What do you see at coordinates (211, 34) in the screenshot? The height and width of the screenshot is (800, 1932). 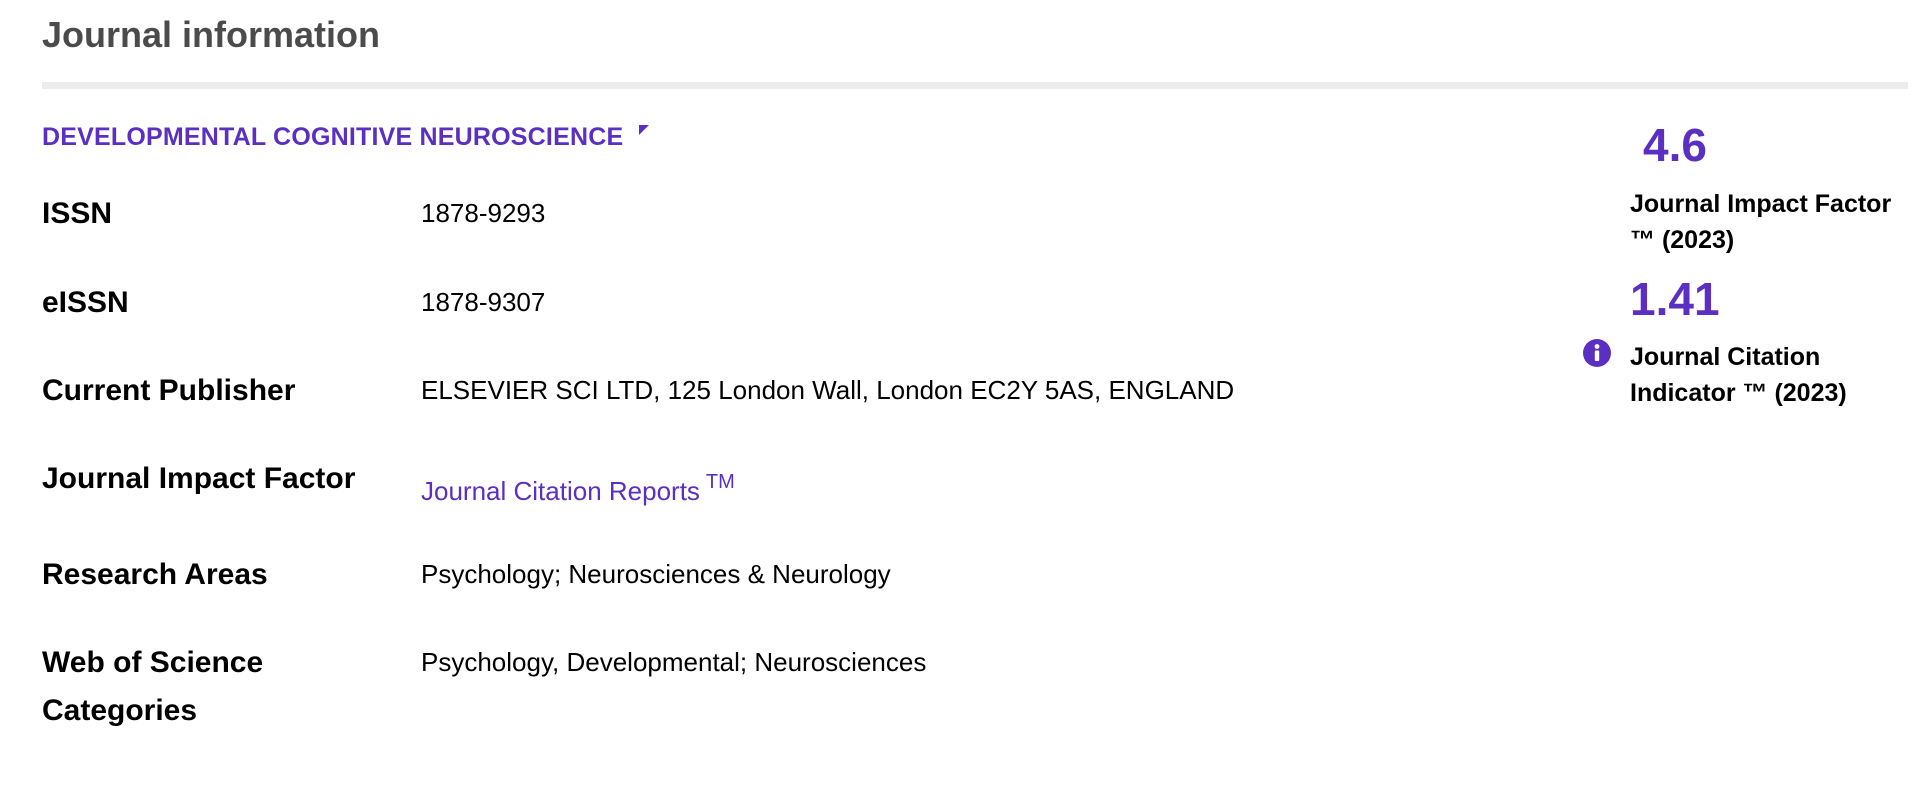 I see `section-title: Journal information` at bounding box center [211, 34].